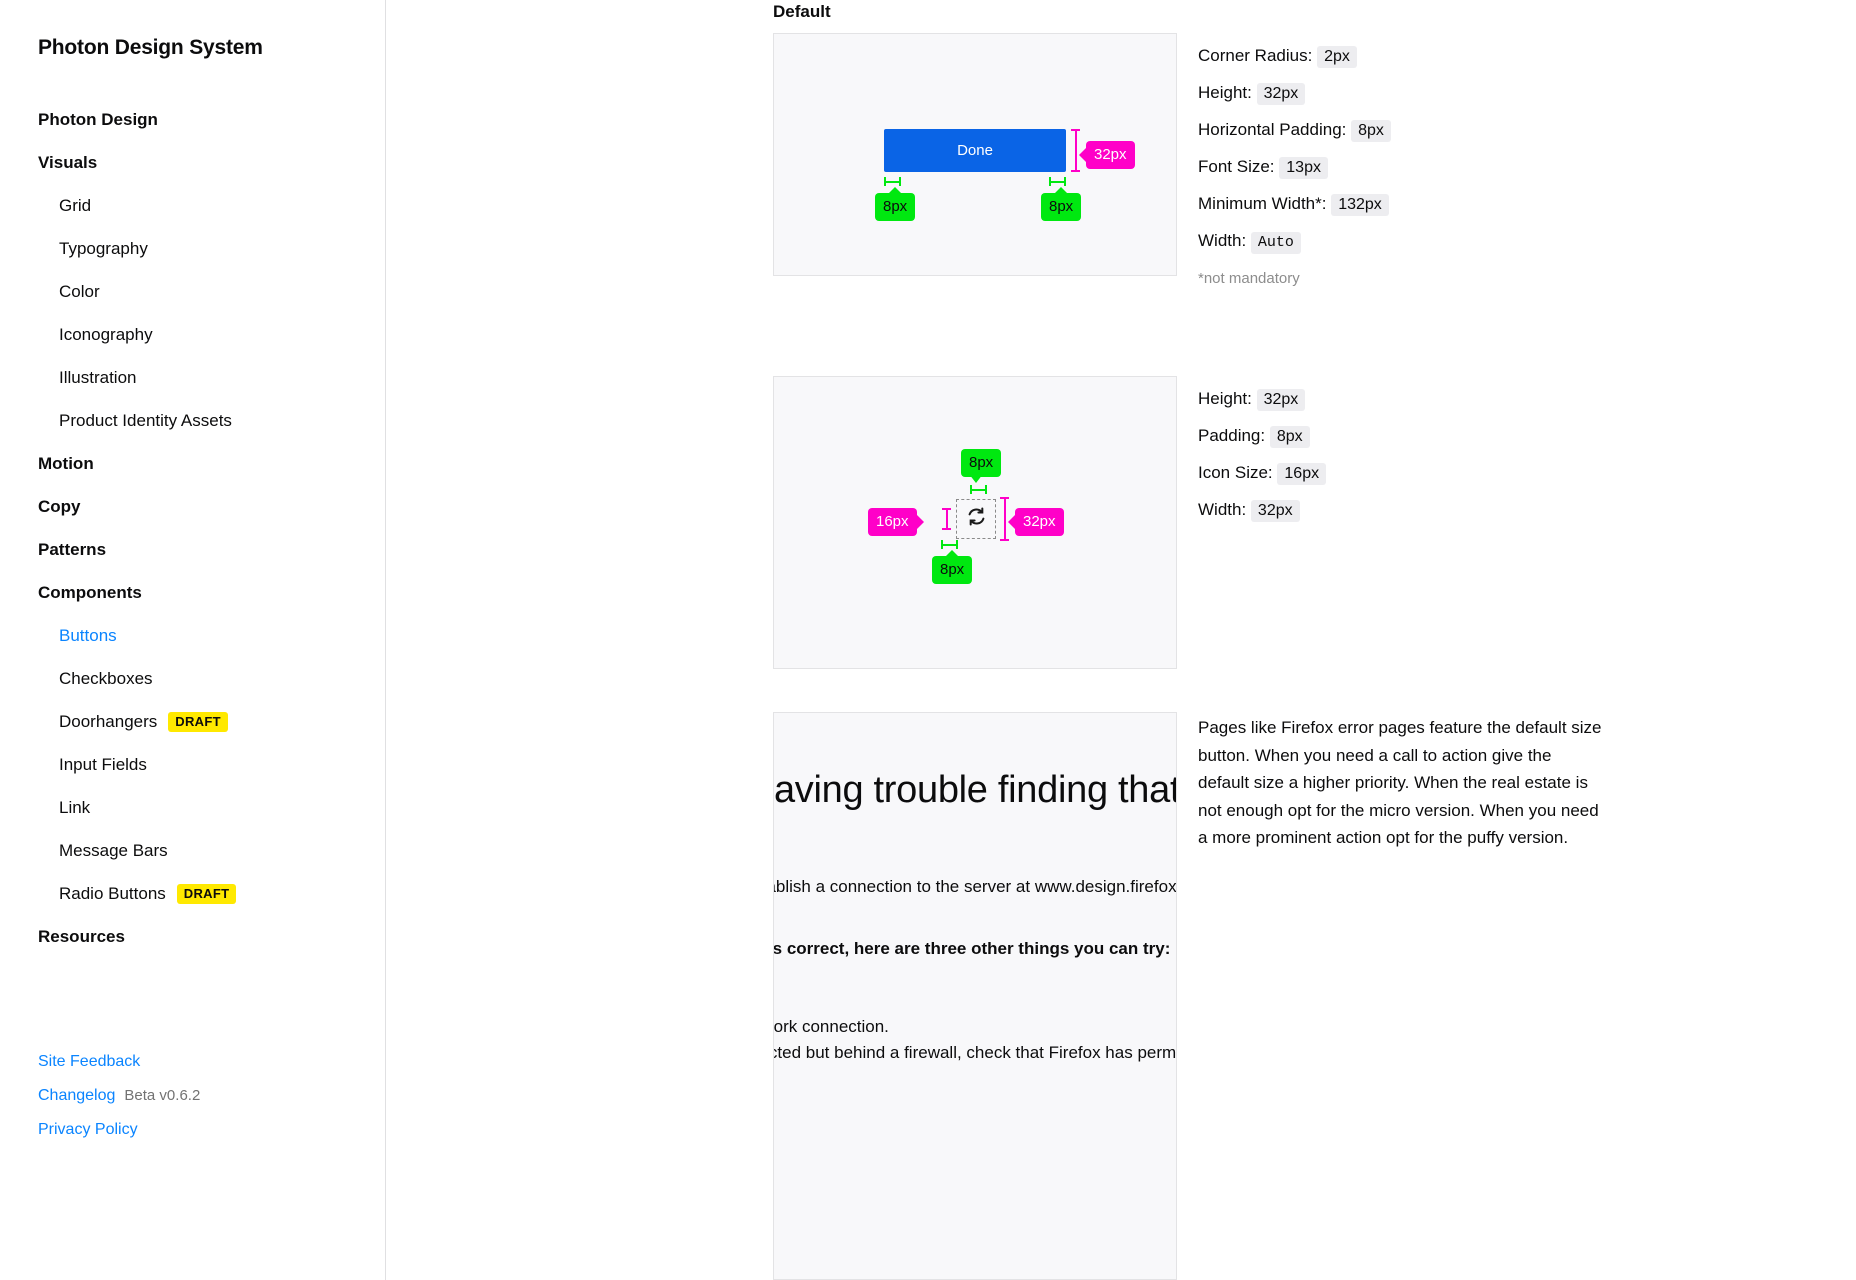  I want to click on sidebar-item-buttons: Buttons, so click(211, 635).